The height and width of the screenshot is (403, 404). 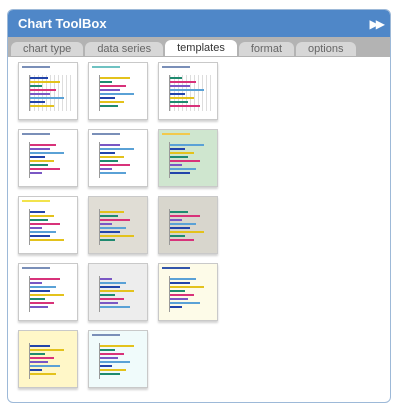 What do you see at coordinates (199, 23) in the screenshot?
I see `panel-header: Chart ToolBox ▶▶` at bounding box center [199, 23].